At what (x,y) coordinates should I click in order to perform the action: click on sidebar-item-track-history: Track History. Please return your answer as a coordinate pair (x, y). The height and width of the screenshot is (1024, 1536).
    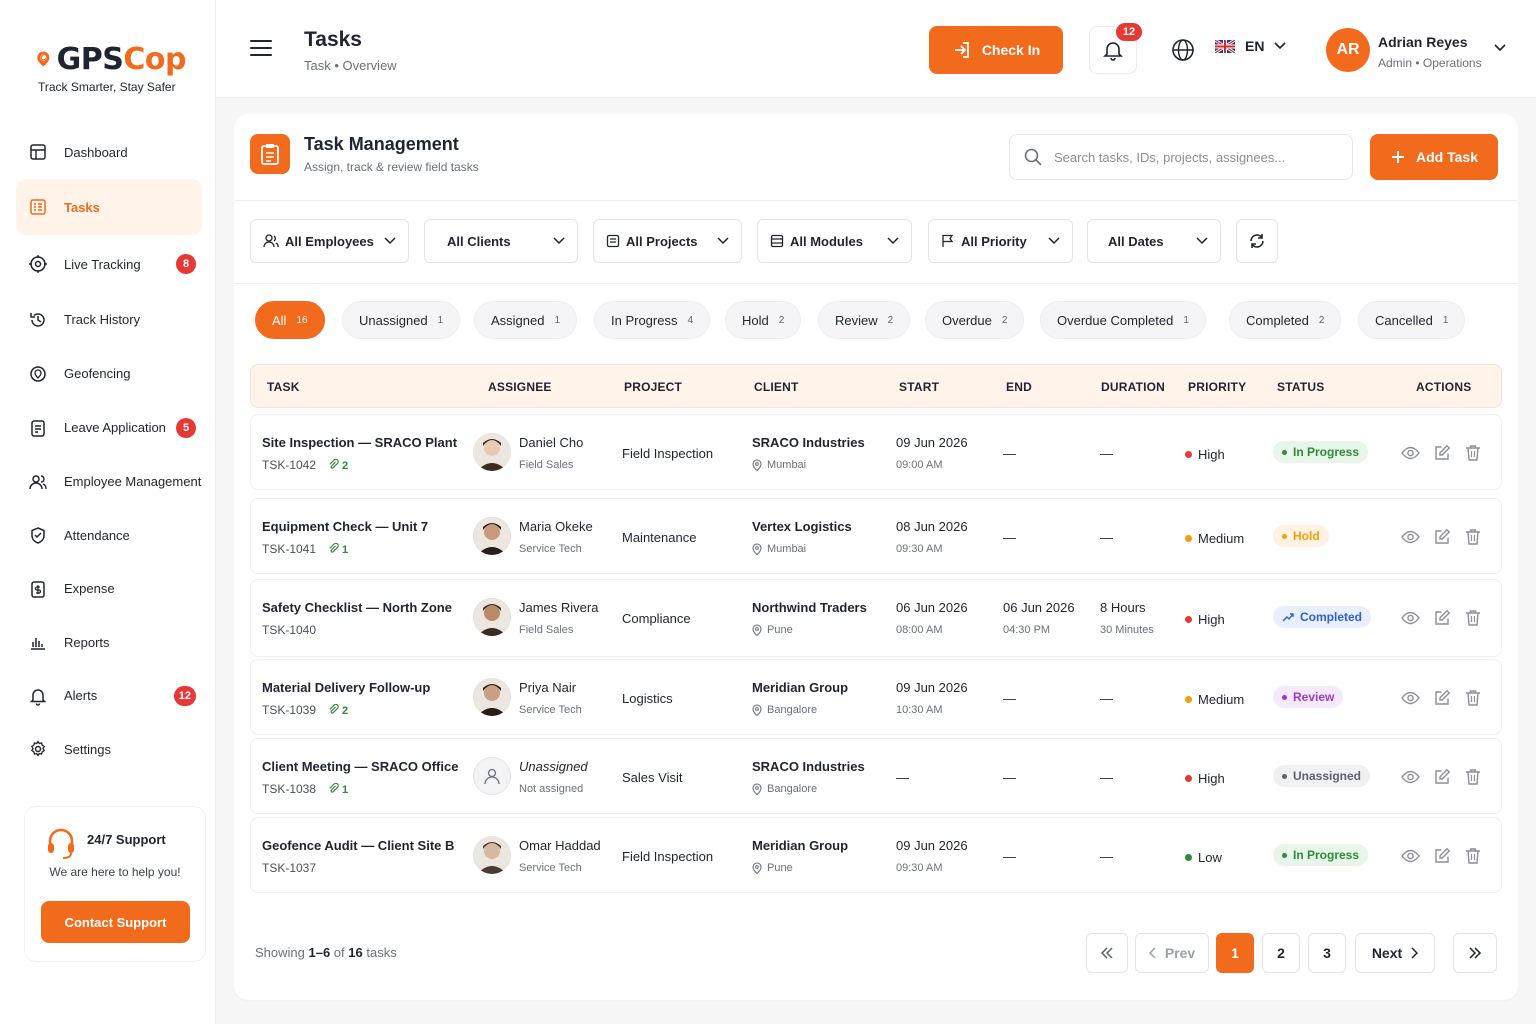
    Looking at the image, I should click on (109, 319).